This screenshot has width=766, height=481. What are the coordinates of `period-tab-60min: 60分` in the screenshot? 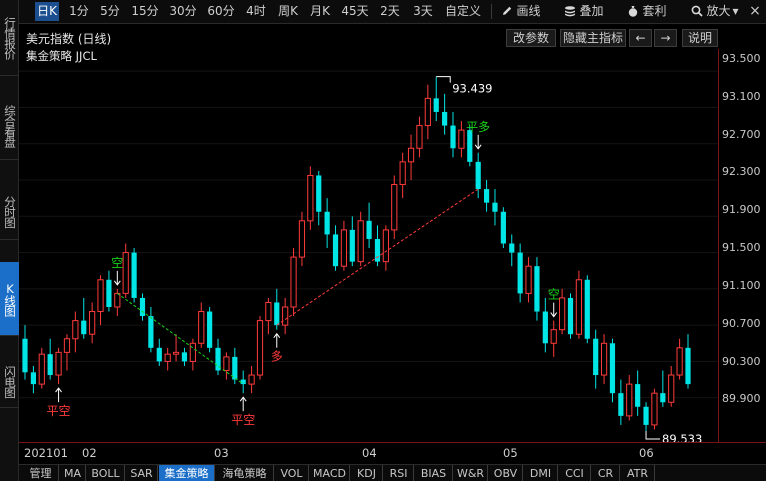 It's located at (221, 11).